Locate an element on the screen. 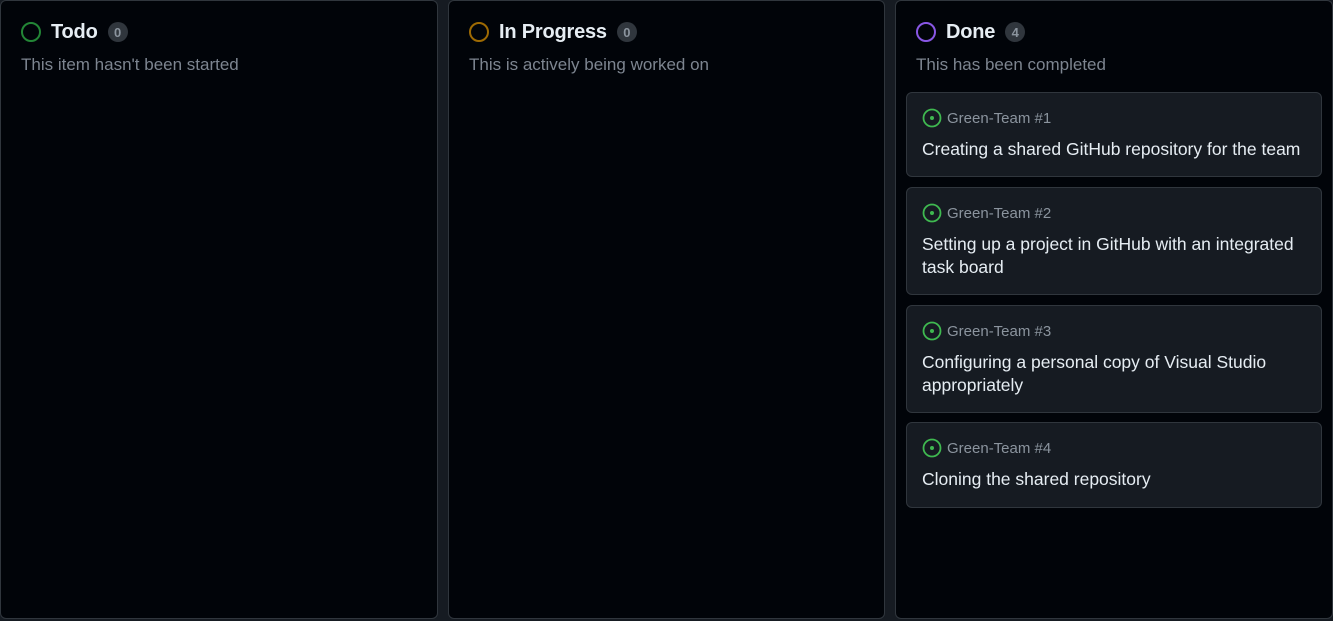 This screenshot has width=1333, height=621. card-meta: Green-Team #4 is located at coordinates (1114, 448).